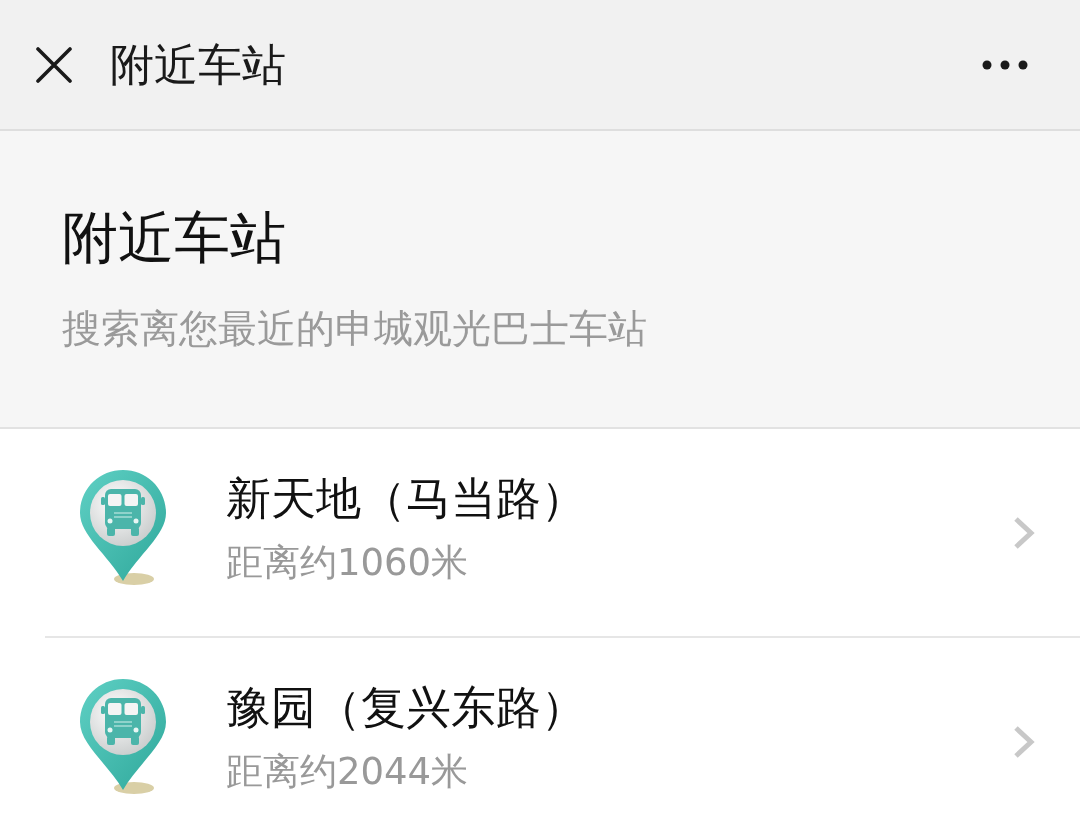 This screenshot has height=840, width=1080. Describe the element at coordinates (406, 499) in the screenshot. I see `station-name: 新天地（马当路）` at that location.